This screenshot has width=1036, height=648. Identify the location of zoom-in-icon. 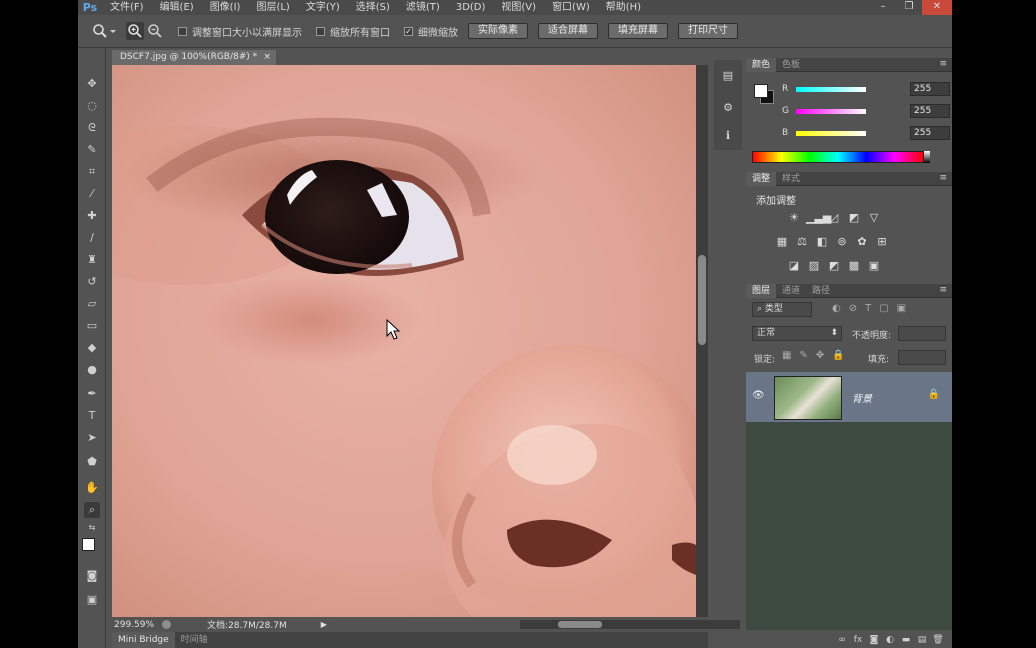
(135, 31).